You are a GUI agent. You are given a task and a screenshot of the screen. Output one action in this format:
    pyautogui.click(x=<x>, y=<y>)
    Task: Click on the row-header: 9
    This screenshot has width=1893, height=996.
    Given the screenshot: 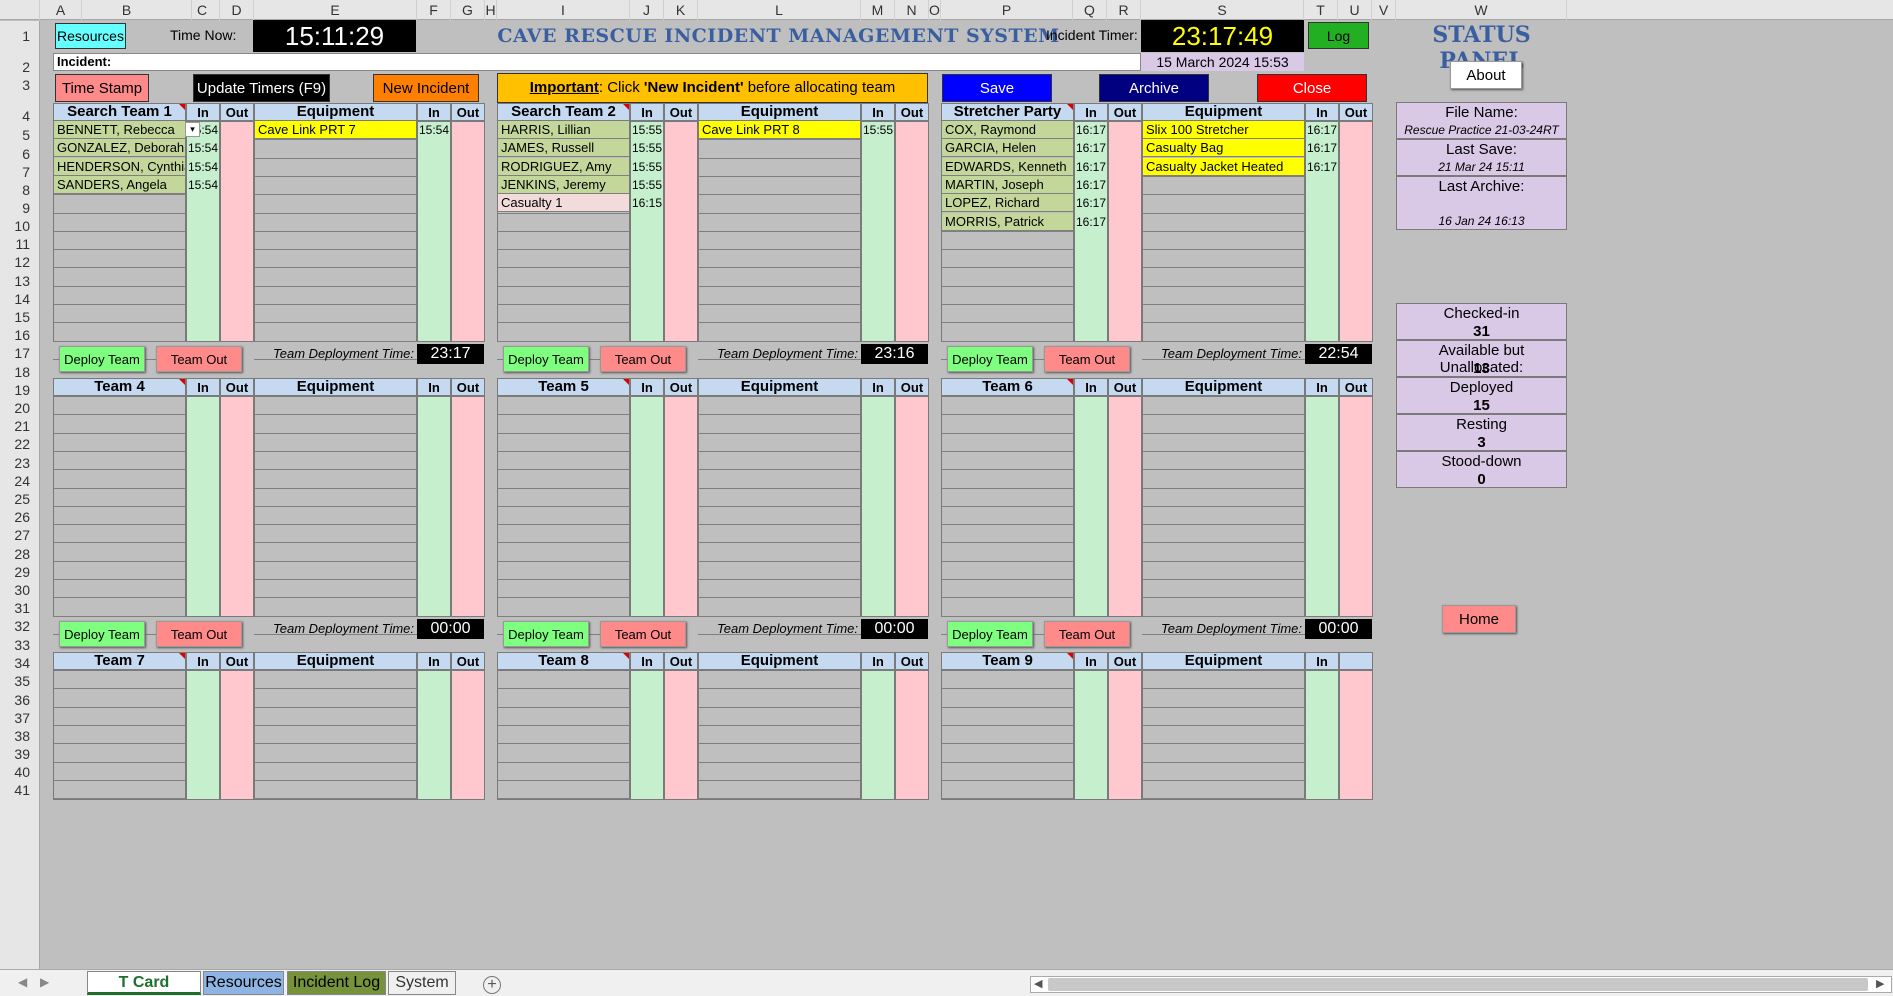 What is the action you would take?
    pyautogui.click(x=15, y=205)
    